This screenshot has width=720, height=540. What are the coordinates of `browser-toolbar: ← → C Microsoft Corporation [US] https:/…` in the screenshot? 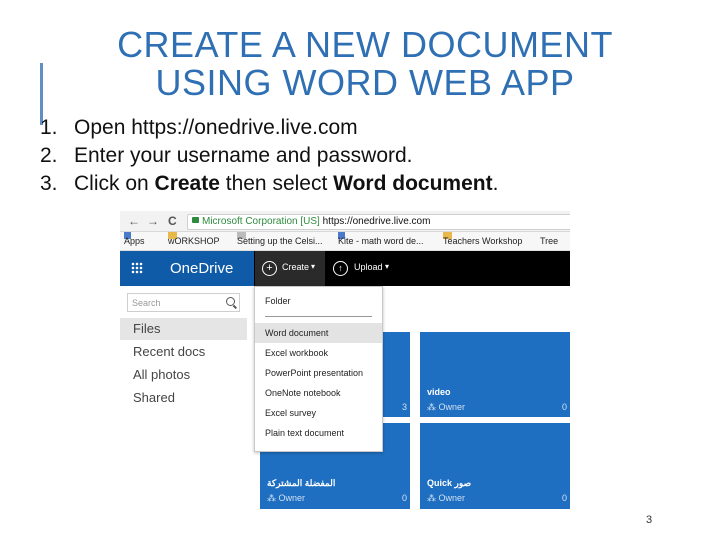 It's located at (345, 221).